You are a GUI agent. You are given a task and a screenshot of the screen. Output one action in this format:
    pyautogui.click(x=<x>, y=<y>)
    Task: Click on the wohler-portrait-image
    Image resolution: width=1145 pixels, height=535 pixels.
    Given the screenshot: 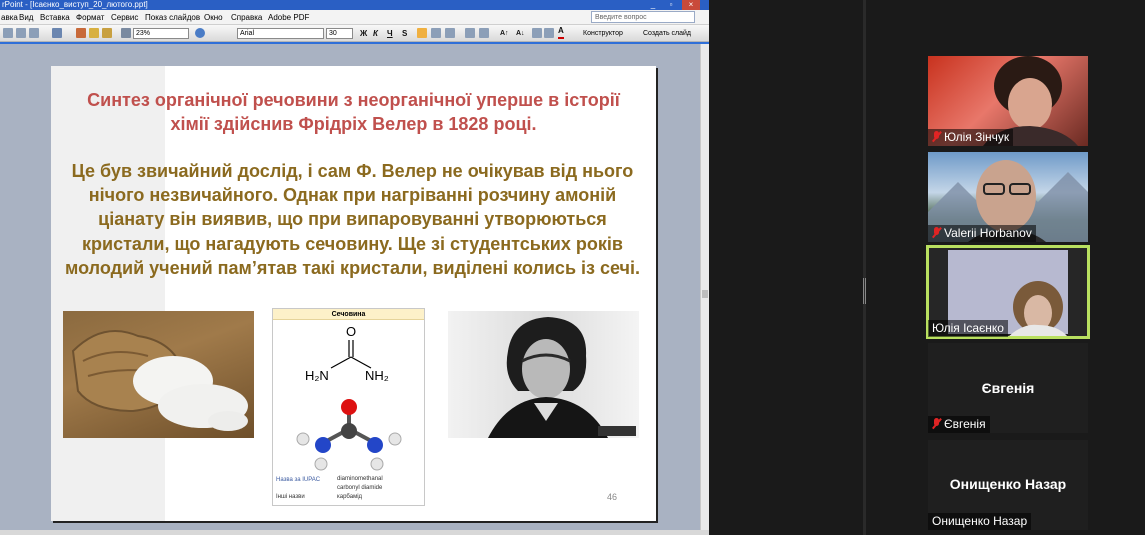 What is the action you would take?
    pyautogui.click(x=543, y=374)
    